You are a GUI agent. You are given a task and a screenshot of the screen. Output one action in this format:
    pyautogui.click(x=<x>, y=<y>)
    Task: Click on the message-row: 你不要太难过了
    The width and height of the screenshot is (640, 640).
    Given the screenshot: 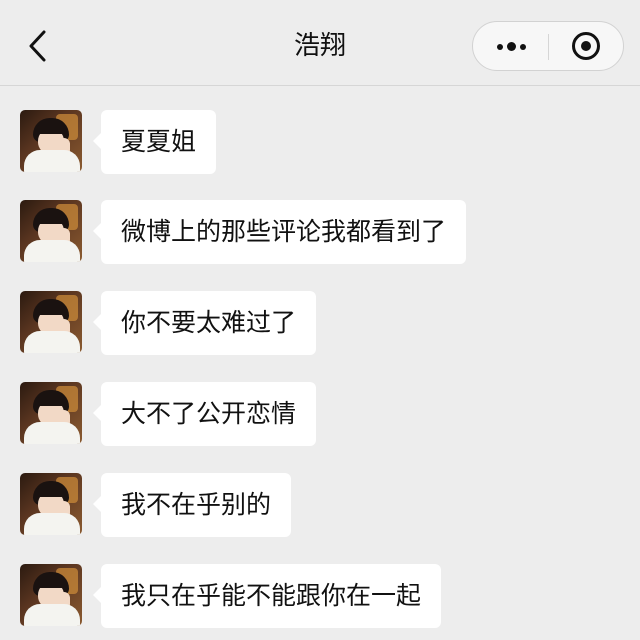 What is the action you would take?
    pyautogui.click(x=320, y=324)
    